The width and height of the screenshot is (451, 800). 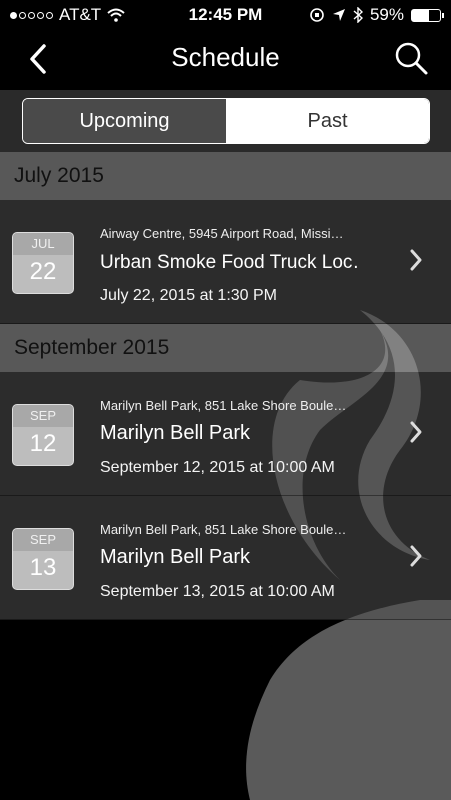 I want to click on segmented-control: Upcoming Past, so click(x=226, y=121).